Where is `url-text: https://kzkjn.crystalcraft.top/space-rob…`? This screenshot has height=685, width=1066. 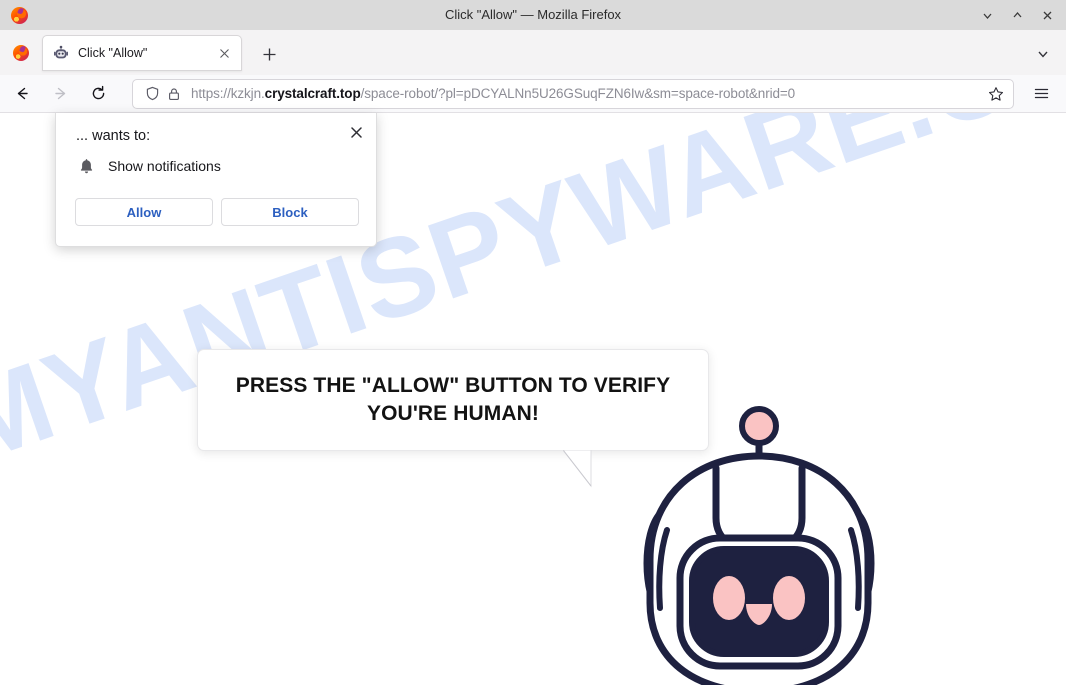
url-text: https://kzkjn.crystalcraft.top/space-rob… is located at coordinates (584, 93).